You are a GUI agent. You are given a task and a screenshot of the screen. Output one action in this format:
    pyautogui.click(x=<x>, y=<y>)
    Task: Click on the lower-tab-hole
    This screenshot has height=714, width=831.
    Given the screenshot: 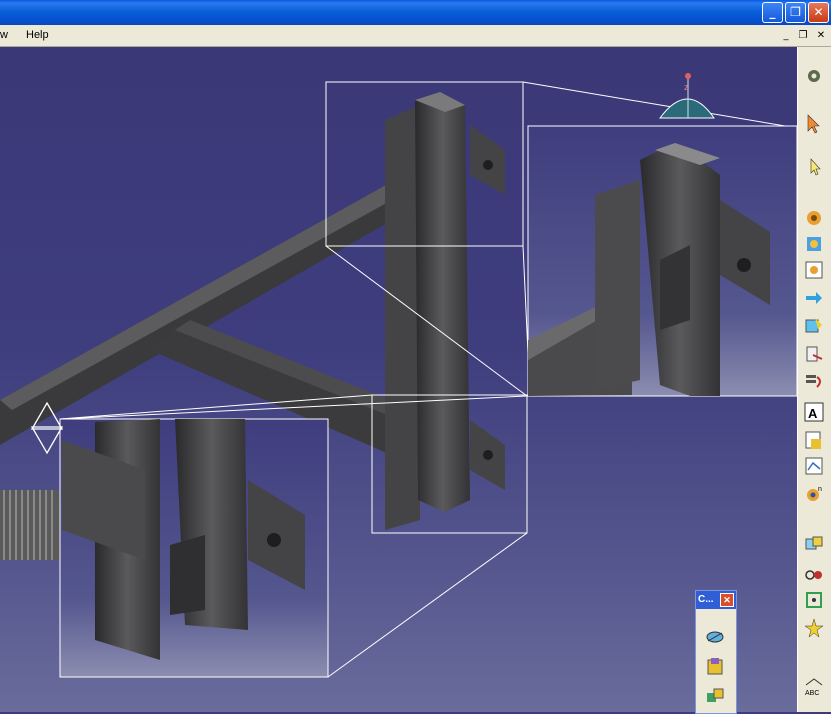 What is the action you would take?
    pyautogui.click(x=488, y=455)
    